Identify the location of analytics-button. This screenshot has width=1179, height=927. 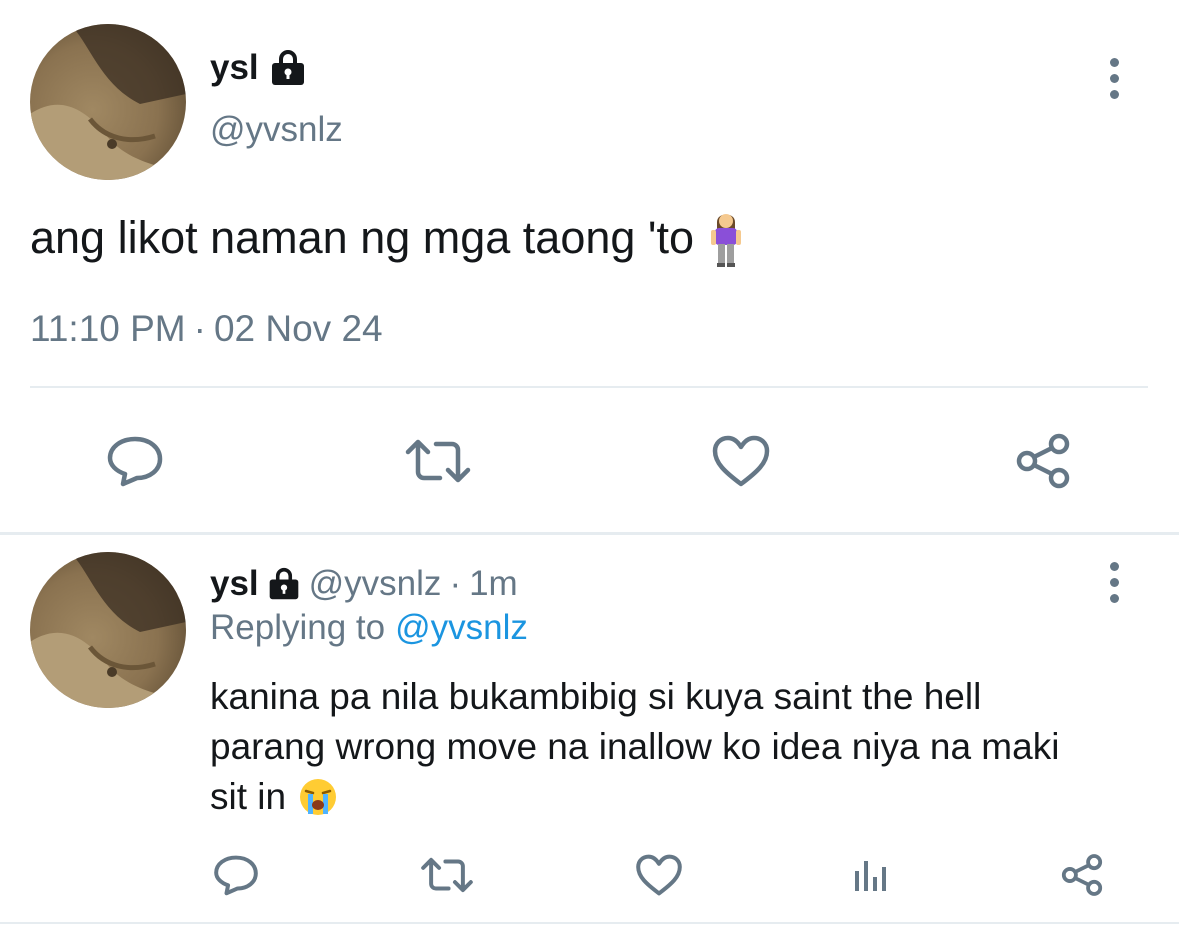
(870, 875).